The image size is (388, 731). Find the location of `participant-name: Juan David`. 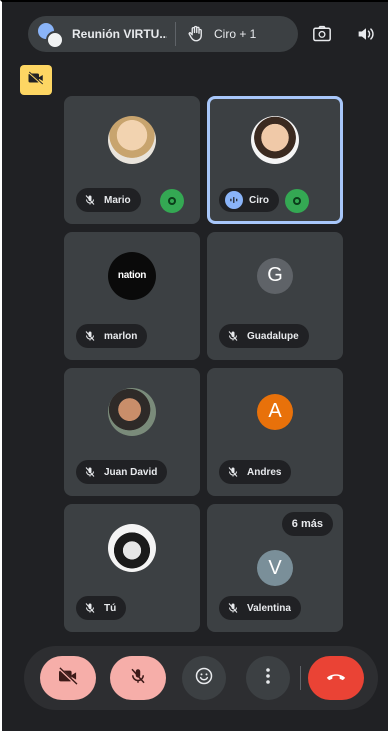

participant-name: Juan David is located at coordinates (131, 472).